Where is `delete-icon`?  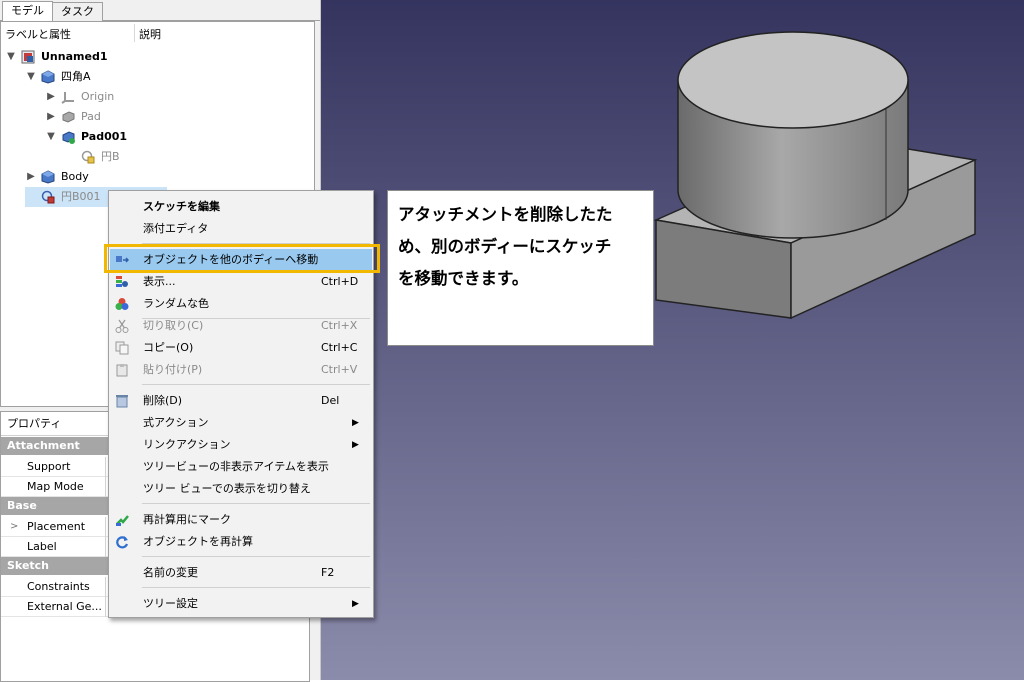
delete-icon is located at coordinates (122, 401).